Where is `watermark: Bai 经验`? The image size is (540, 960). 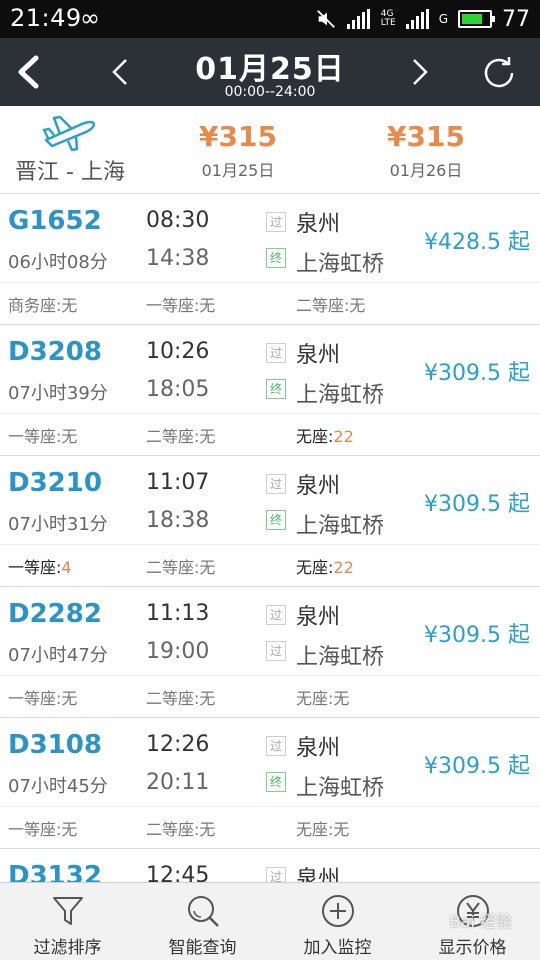 watermark: Bai 经验 is located at coordinates (480, 921).